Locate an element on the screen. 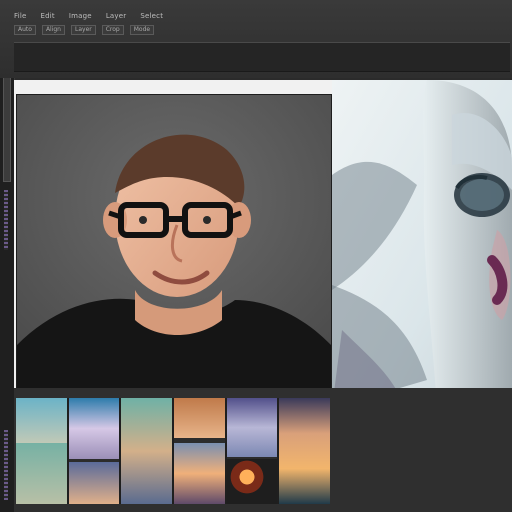 Image resolution: width=512 pixels, height=512 pixels. menu-item-layer: Layer is located at coordinates (116, 18).